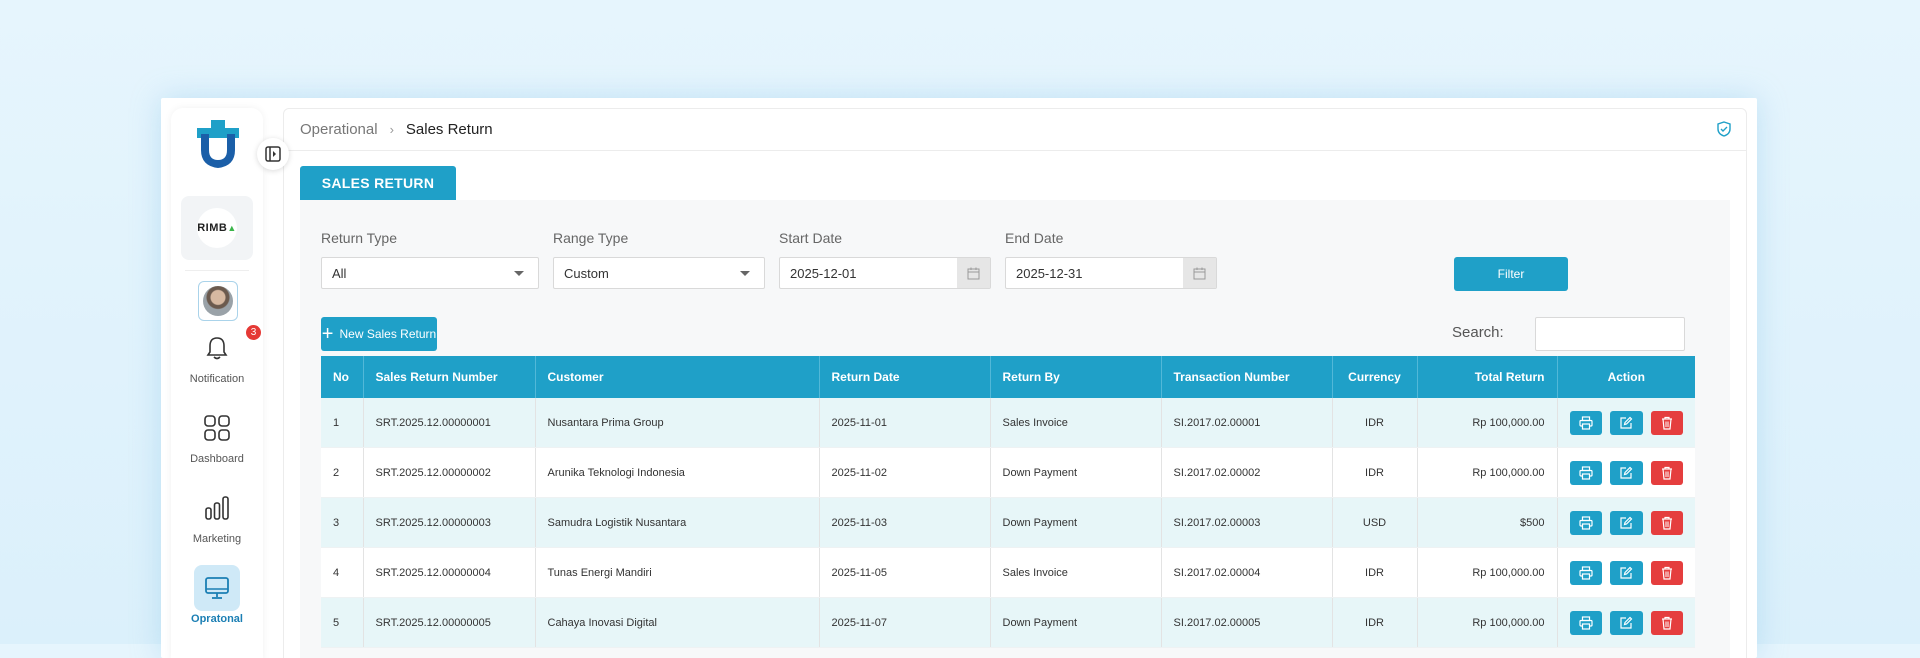 The height and width of the screenshot is (658, 1920). I want to click on start-date-input: 2025-12-01, so click(885, 273).